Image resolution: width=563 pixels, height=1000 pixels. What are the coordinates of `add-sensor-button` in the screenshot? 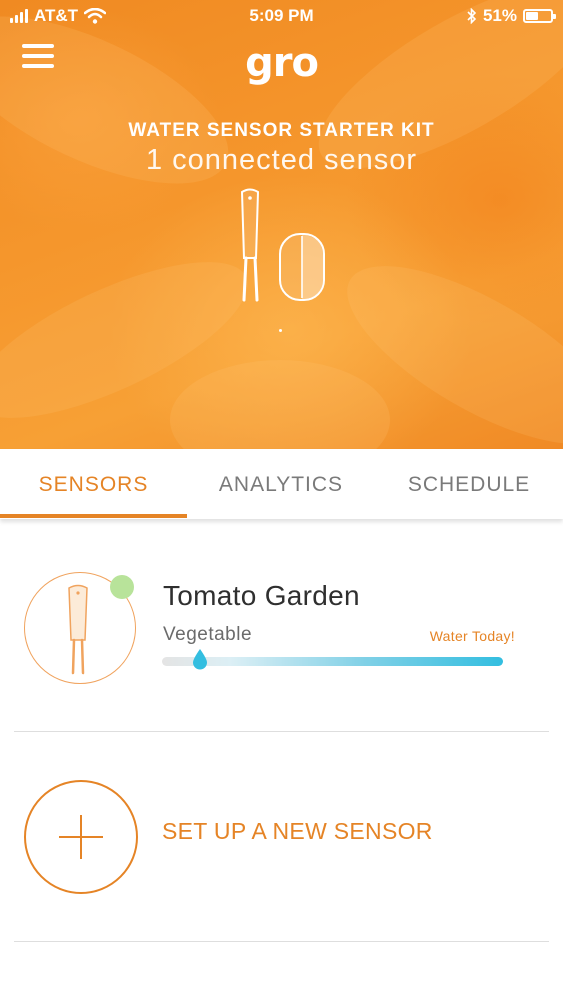 It's located at (81, 837).